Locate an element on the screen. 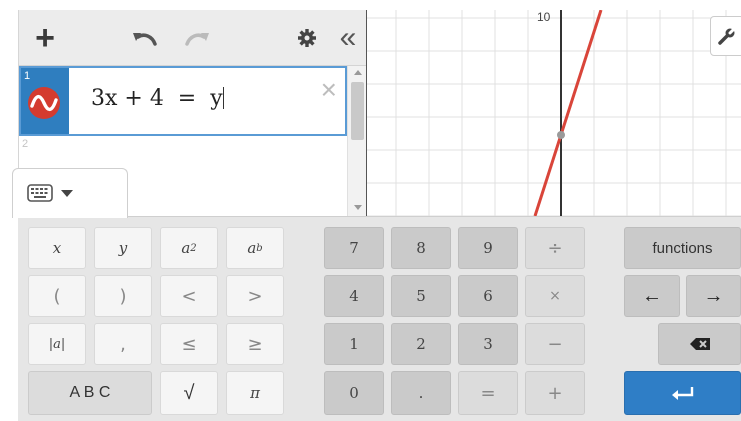  key-5: 5 is located at coordinates (421, 296).